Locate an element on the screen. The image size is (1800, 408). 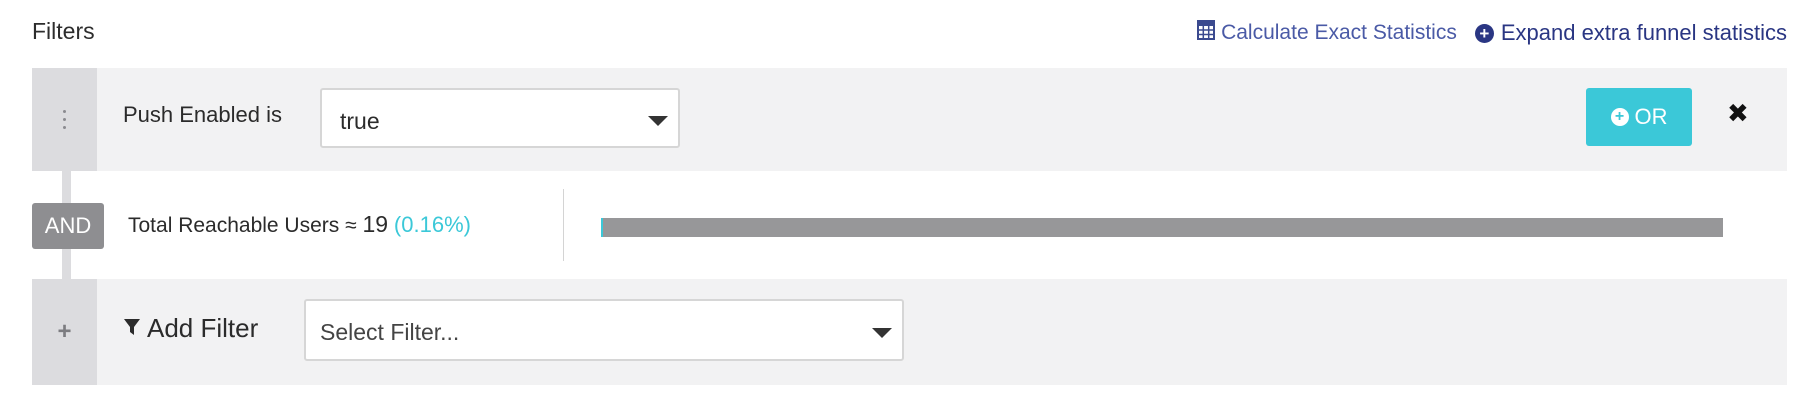
funnel-icon is located at coordinates (132, 328).